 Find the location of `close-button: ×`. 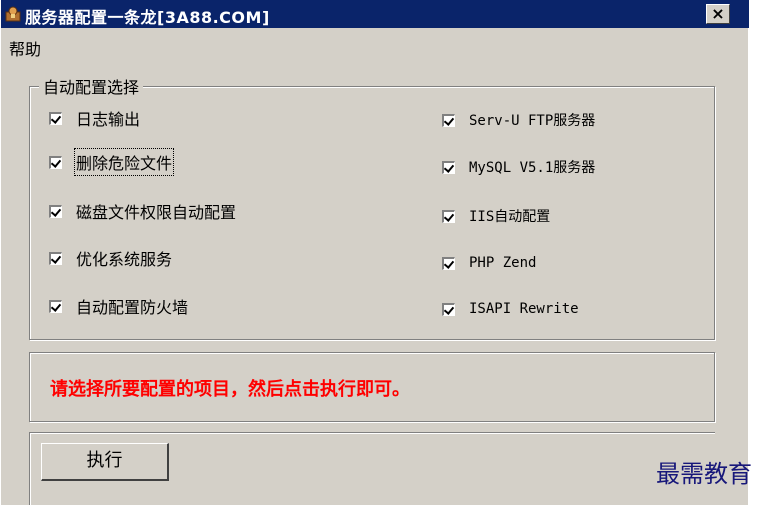

close-button: × is located at coordinates (718, 14).